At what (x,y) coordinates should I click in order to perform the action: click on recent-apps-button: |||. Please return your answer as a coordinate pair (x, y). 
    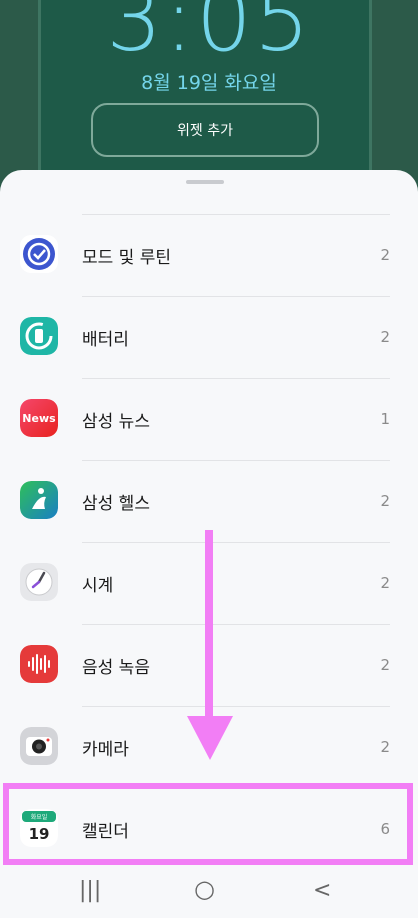
    Looking at the image, I should click on (90, 890).